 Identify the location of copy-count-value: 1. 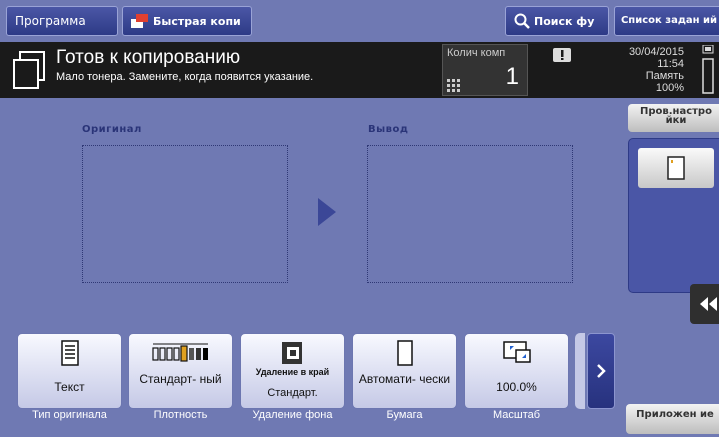
(512, 76).